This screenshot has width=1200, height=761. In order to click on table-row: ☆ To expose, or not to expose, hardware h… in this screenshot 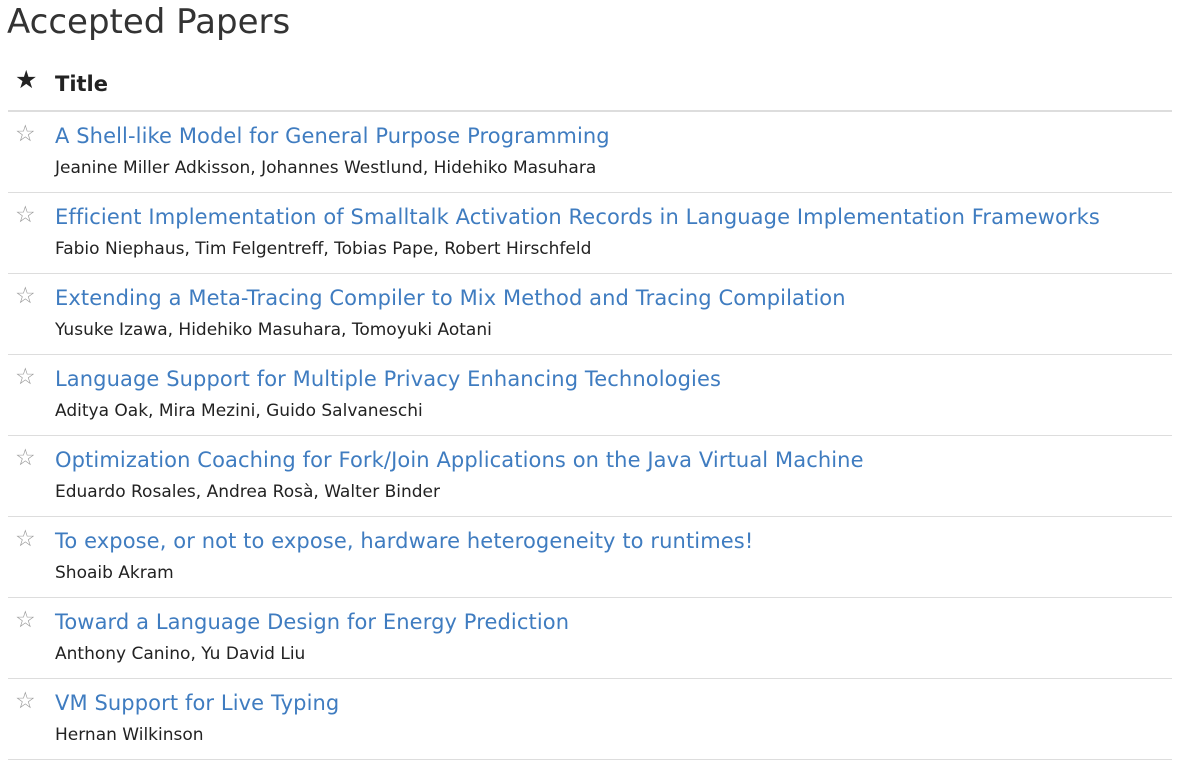, I will do `click(590, 557)`.